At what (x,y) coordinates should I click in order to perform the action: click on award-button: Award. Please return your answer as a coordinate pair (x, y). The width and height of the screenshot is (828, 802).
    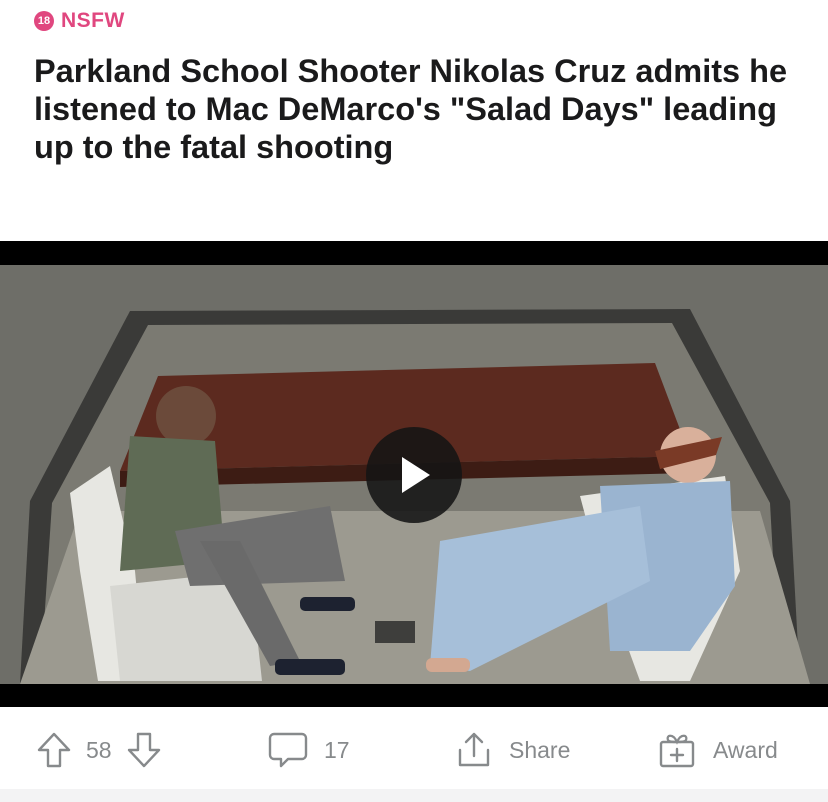
    Looking at the image, I should click on (717, 750).